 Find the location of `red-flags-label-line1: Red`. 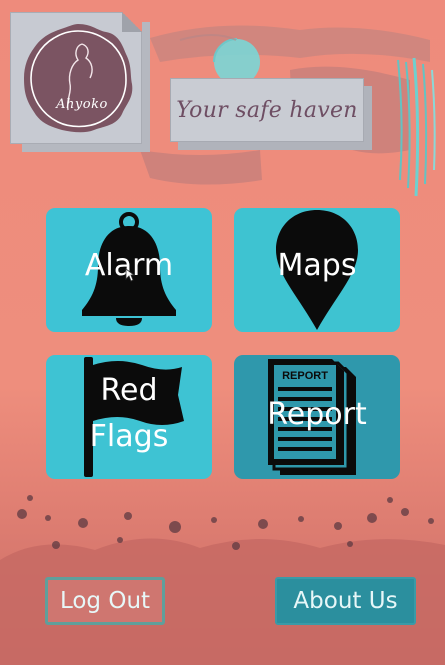

red-flags-label-line1: Red is located at coordinates (129, 390).